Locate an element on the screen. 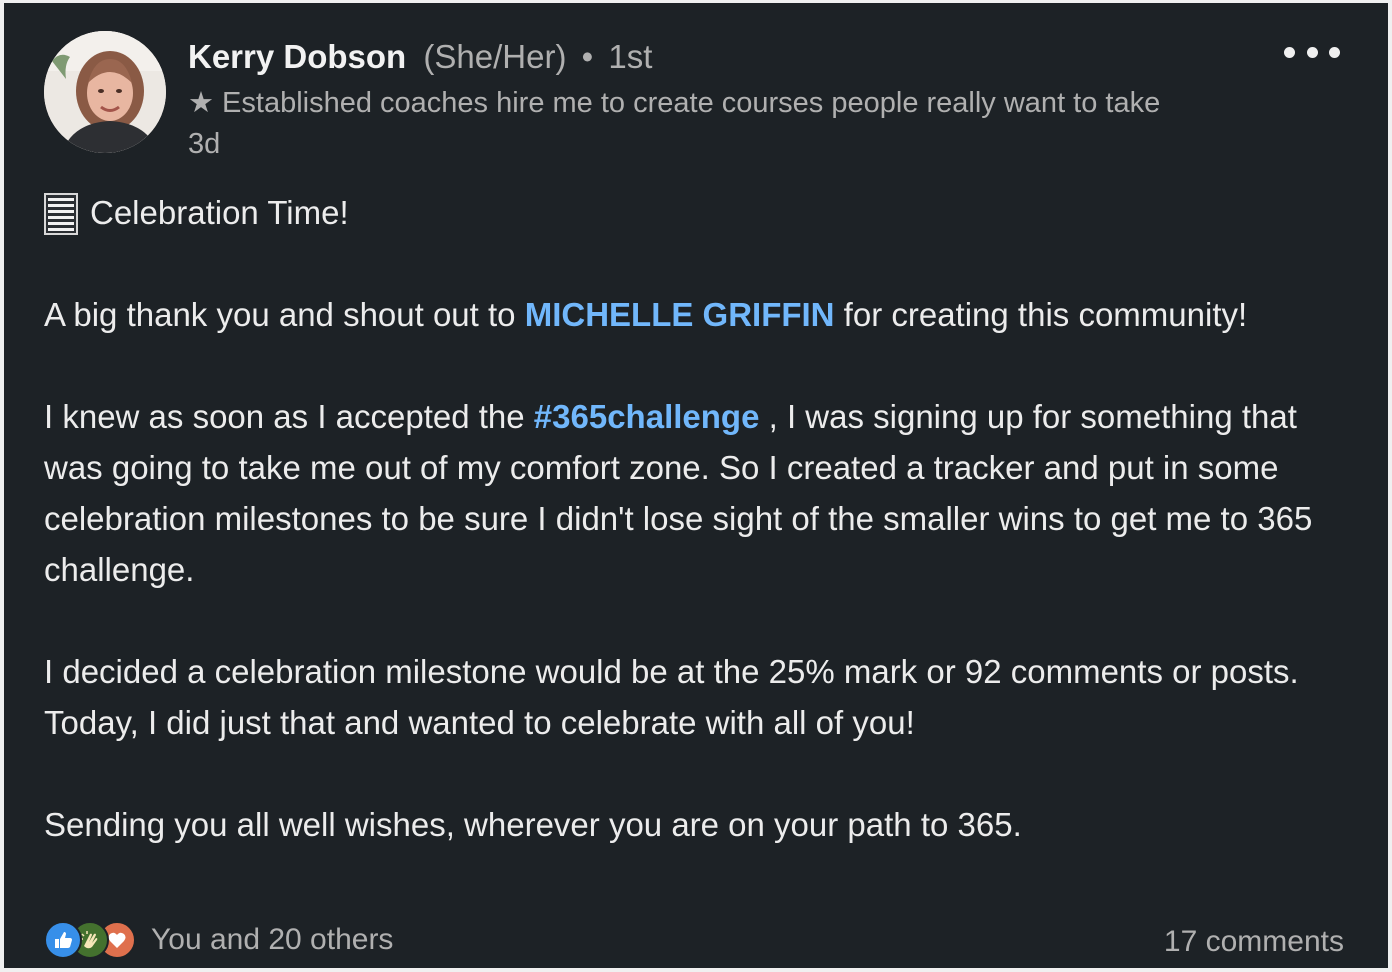  post-intro-line: Celebration Time! is located at coordinates (699, 212).